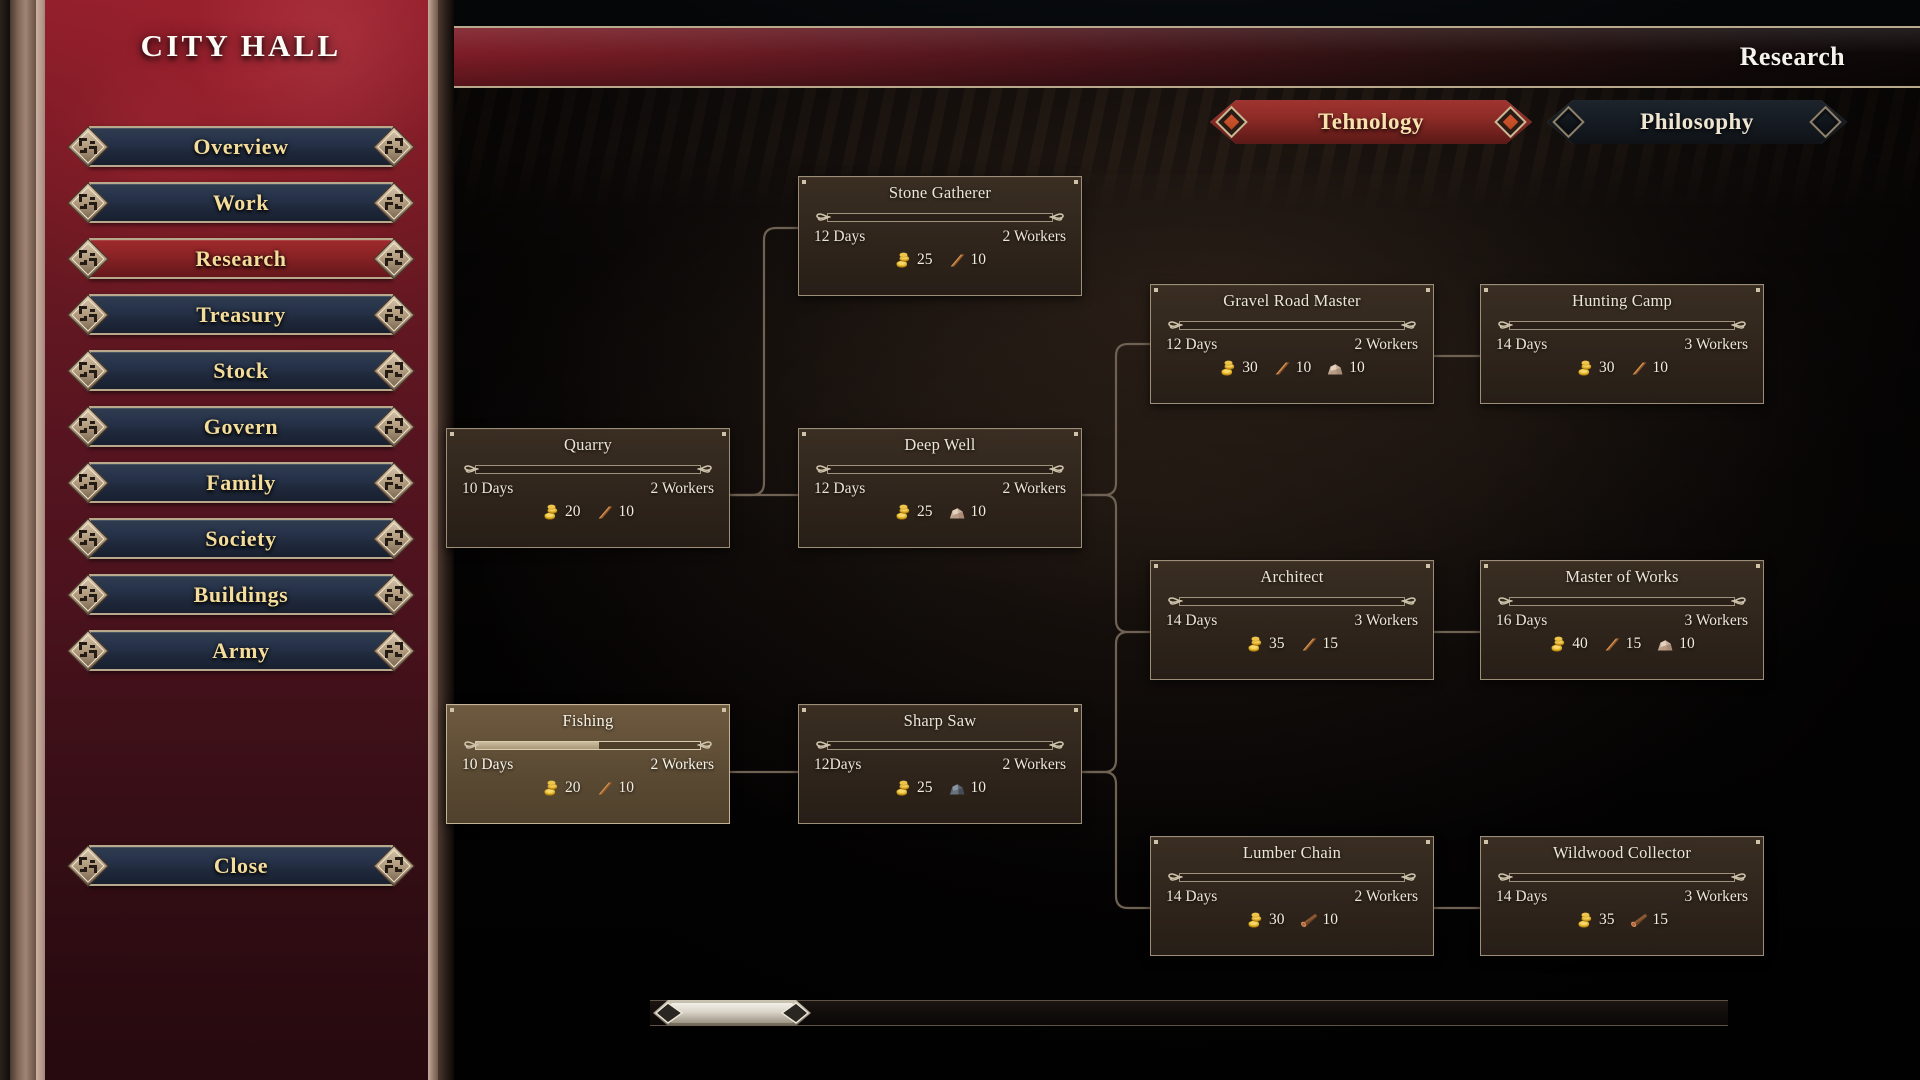 The width and height of the screenshot is (1920, 1080). Describe the element at coordinates (957, 788) in the screenshot. I see `iron-ore-icon` at that location.